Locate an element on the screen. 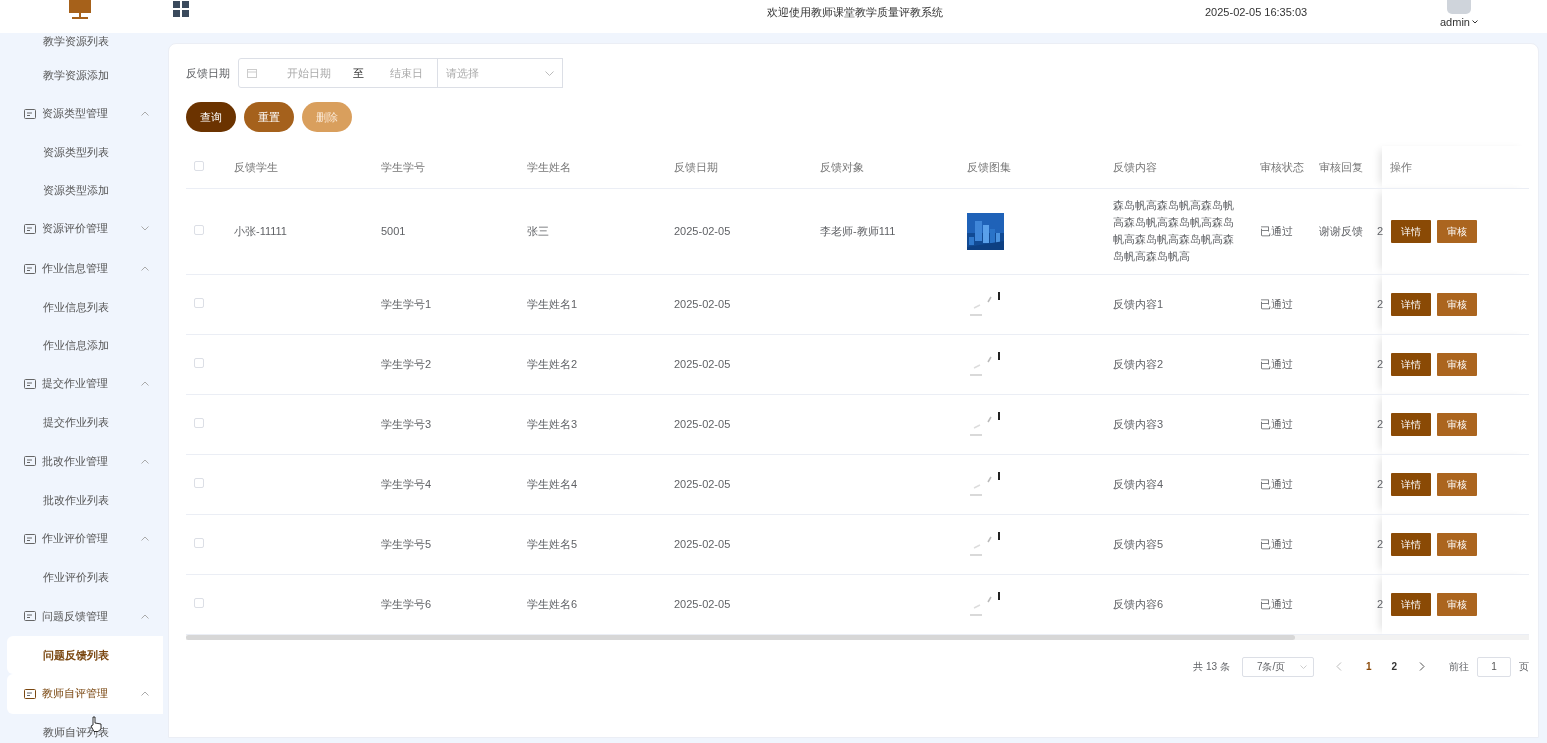  table-cell: 小张-11111 is located at coordinates (260, 230).